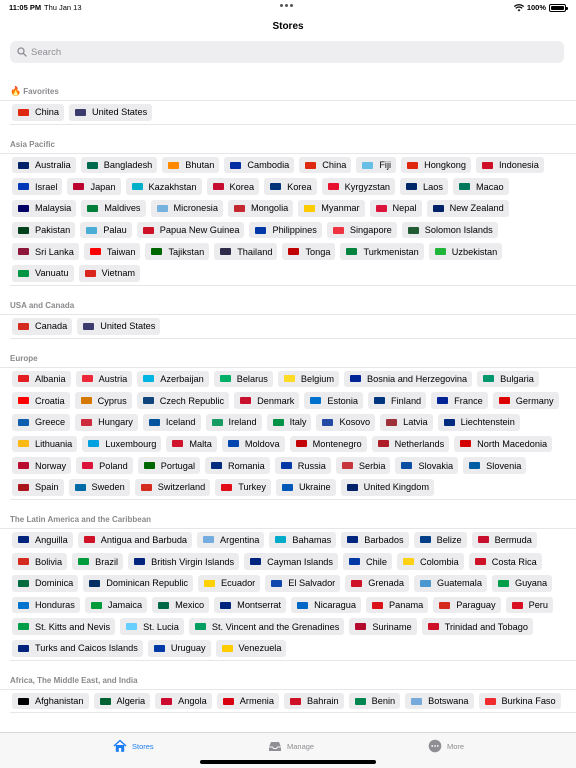 This screenshot has width=576, height=768. What do you see at coordinates (104, 465) in the screenshot?
I see `store-chip: Poland` at bounding box center [104, 465].